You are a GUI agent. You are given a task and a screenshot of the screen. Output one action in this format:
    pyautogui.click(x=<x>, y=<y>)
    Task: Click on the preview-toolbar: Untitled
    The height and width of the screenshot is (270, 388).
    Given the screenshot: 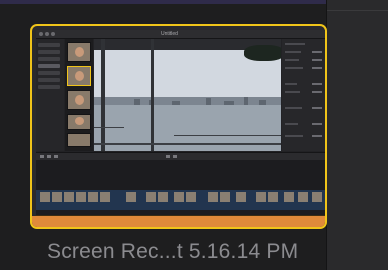 What is the action you would take?
    pyautogui.click(x=180, y=34)
    